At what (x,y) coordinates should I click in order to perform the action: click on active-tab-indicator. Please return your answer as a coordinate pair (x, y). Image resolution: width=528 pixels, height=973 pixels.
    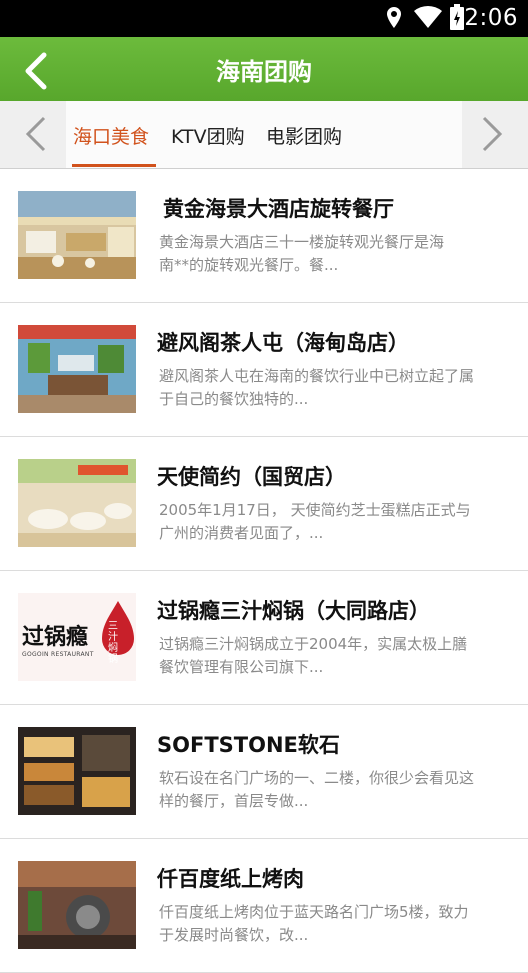
    Looking at the image, I should click on (114, 165).